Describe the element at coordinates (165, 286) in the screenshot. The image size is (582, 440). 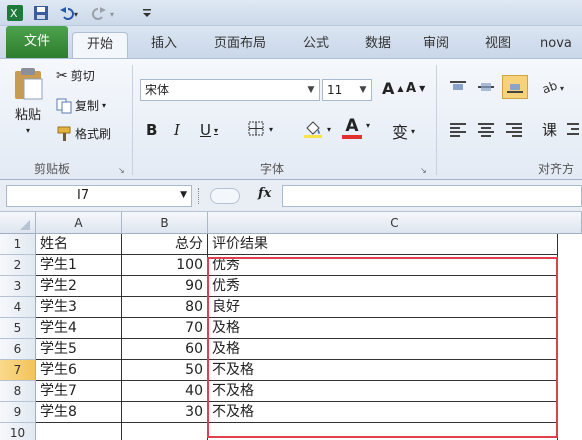
I see `cell-b: 90` at that location.